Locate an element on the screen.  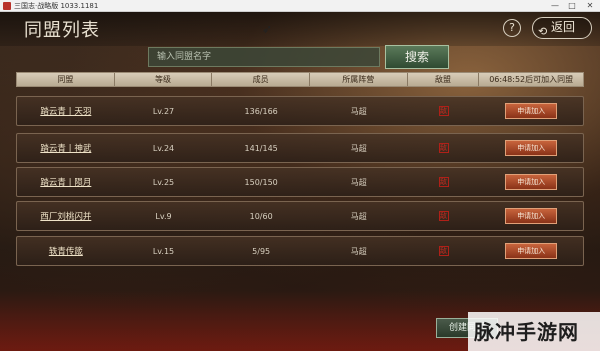
close-button: ✕ is located at coordinates (590, 6).